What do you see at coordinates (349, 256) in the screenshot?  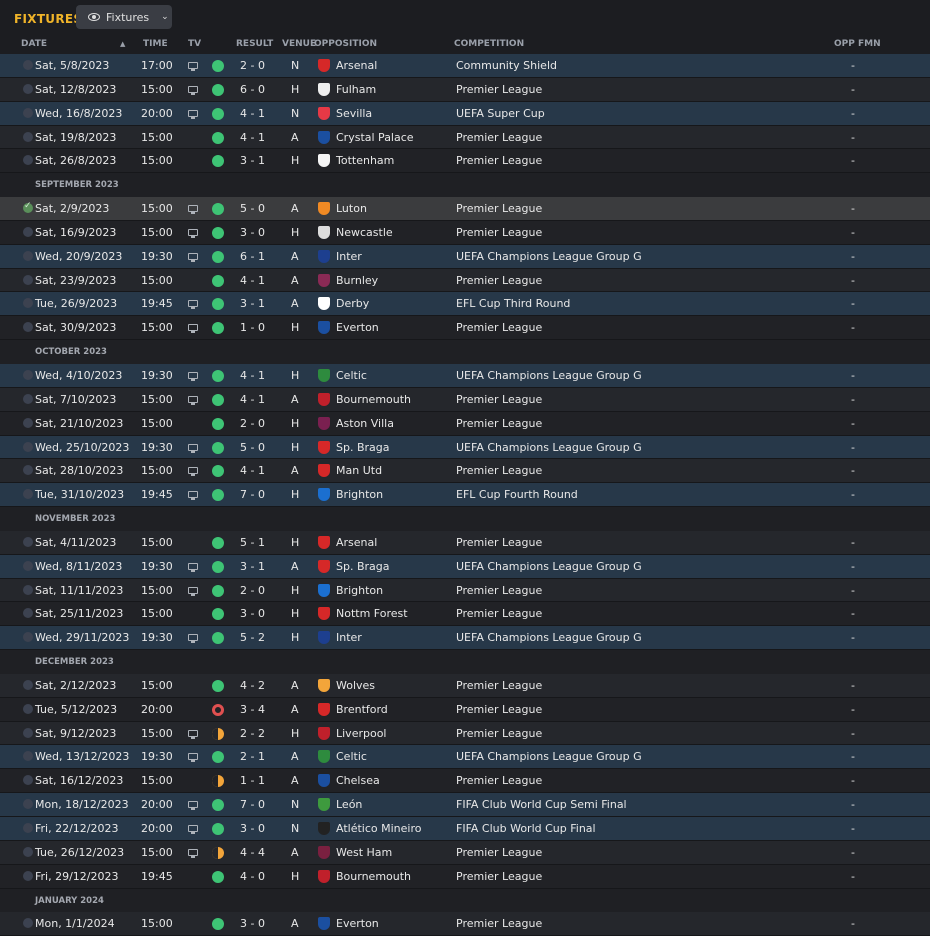 I see `fixture-opposition: Inter` at bounding box center [349, 256].